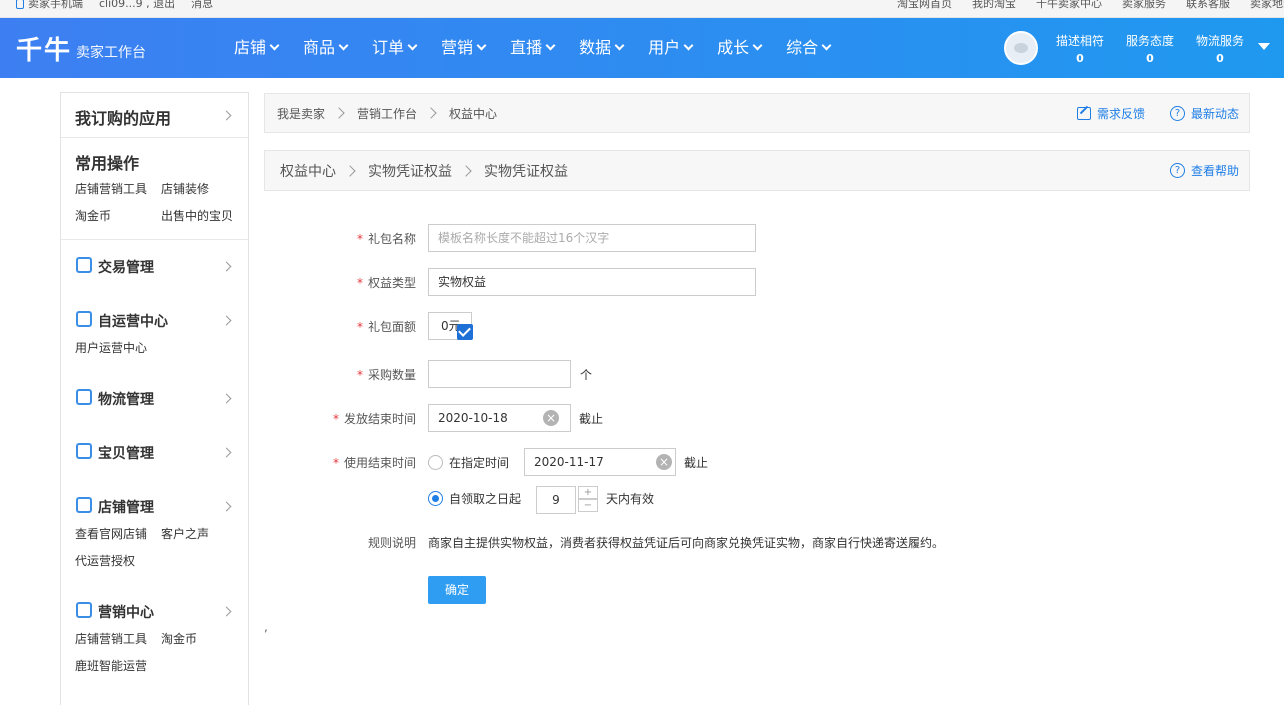  I want to click on my-taobao-link: 我的淘宝, so click(994, 5).